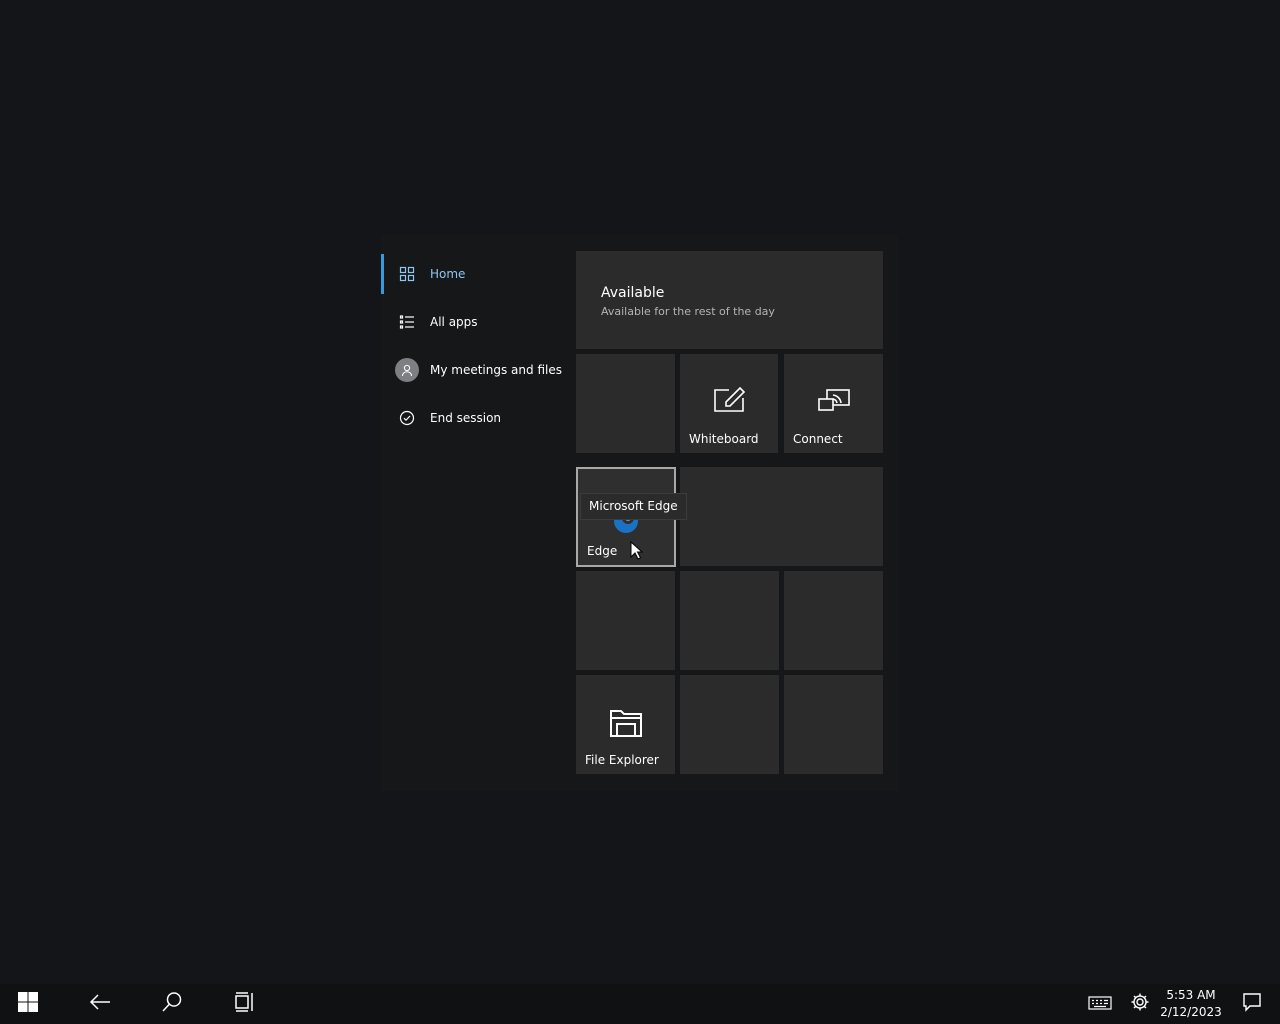  What do you see at coordinates (407, 370) in the screenshot?
I see `person-avatar-icon` at bounding box center [407, 370].